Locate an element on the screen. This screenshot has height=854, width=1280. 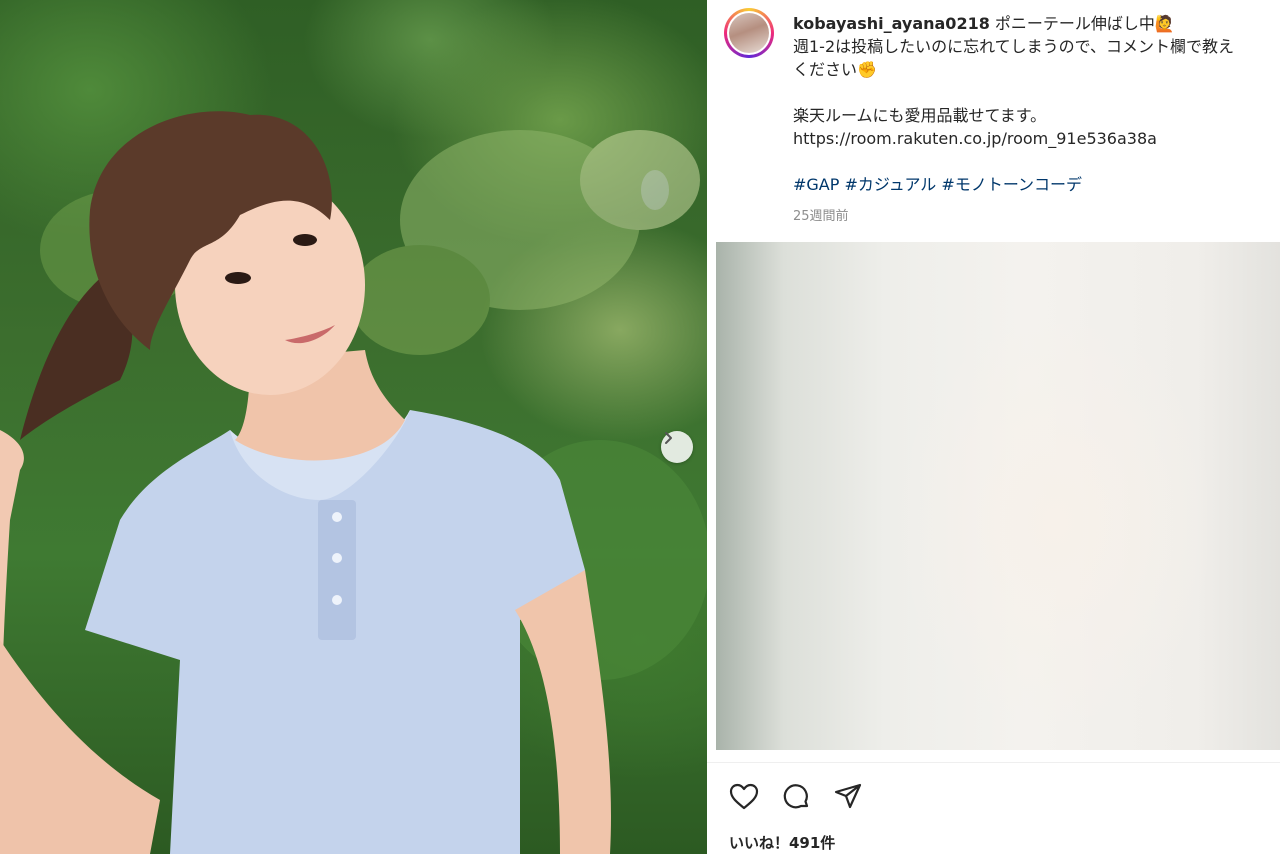
hashtag-link: #カジュアル is located at coordinates (891, 184).